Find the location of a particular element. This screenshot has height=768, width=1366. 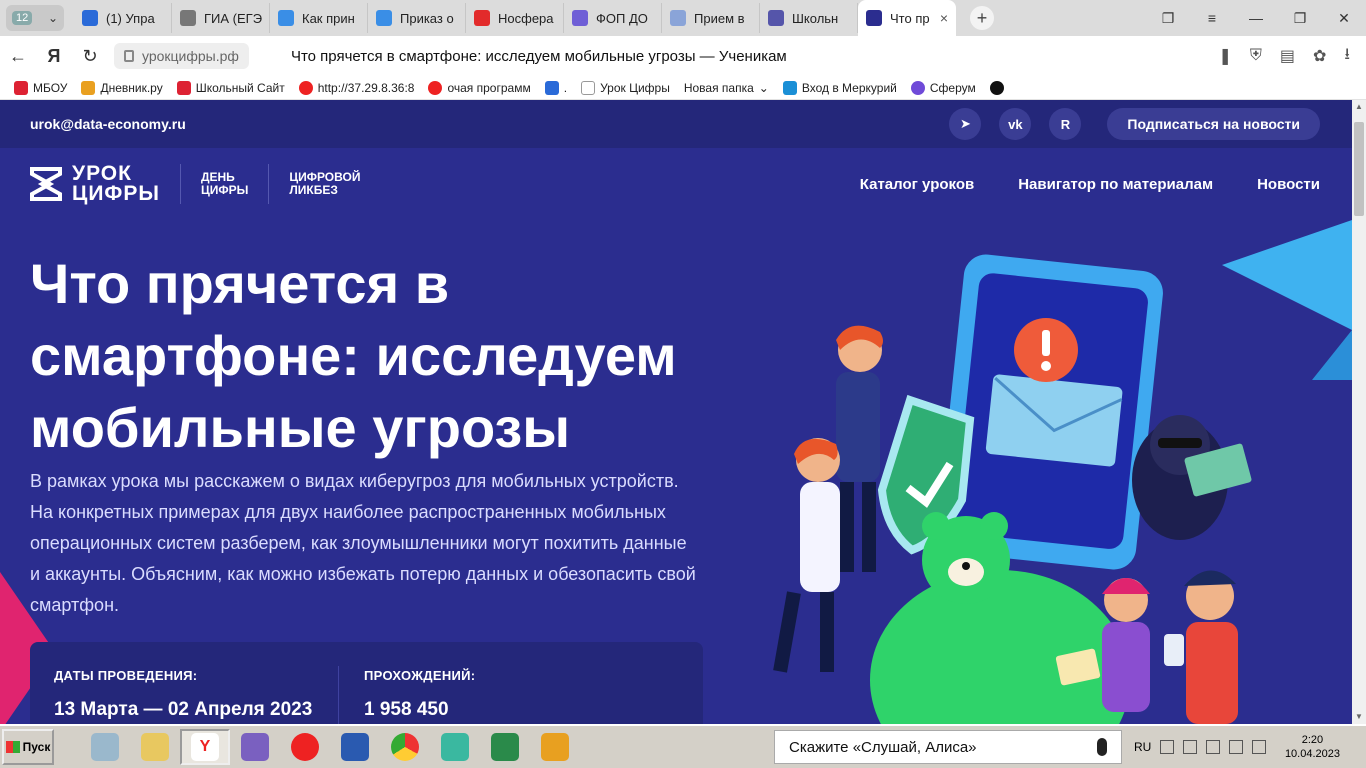

vk-icon: vk is located at coordinates (1015, 124).